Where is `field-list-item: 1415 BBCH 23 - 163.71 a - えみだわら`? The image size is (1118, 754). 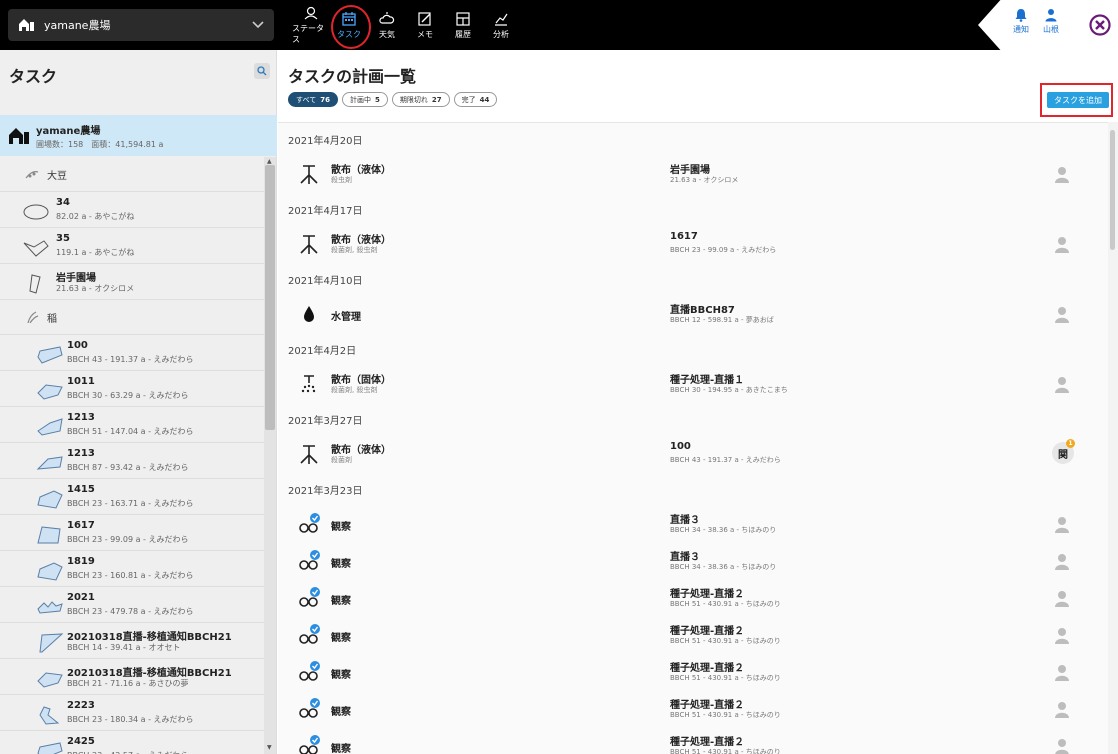 field-list-item: 1415 BBCH 23 - 163.71 a - えみだわら is located at coordinates (132, 497).